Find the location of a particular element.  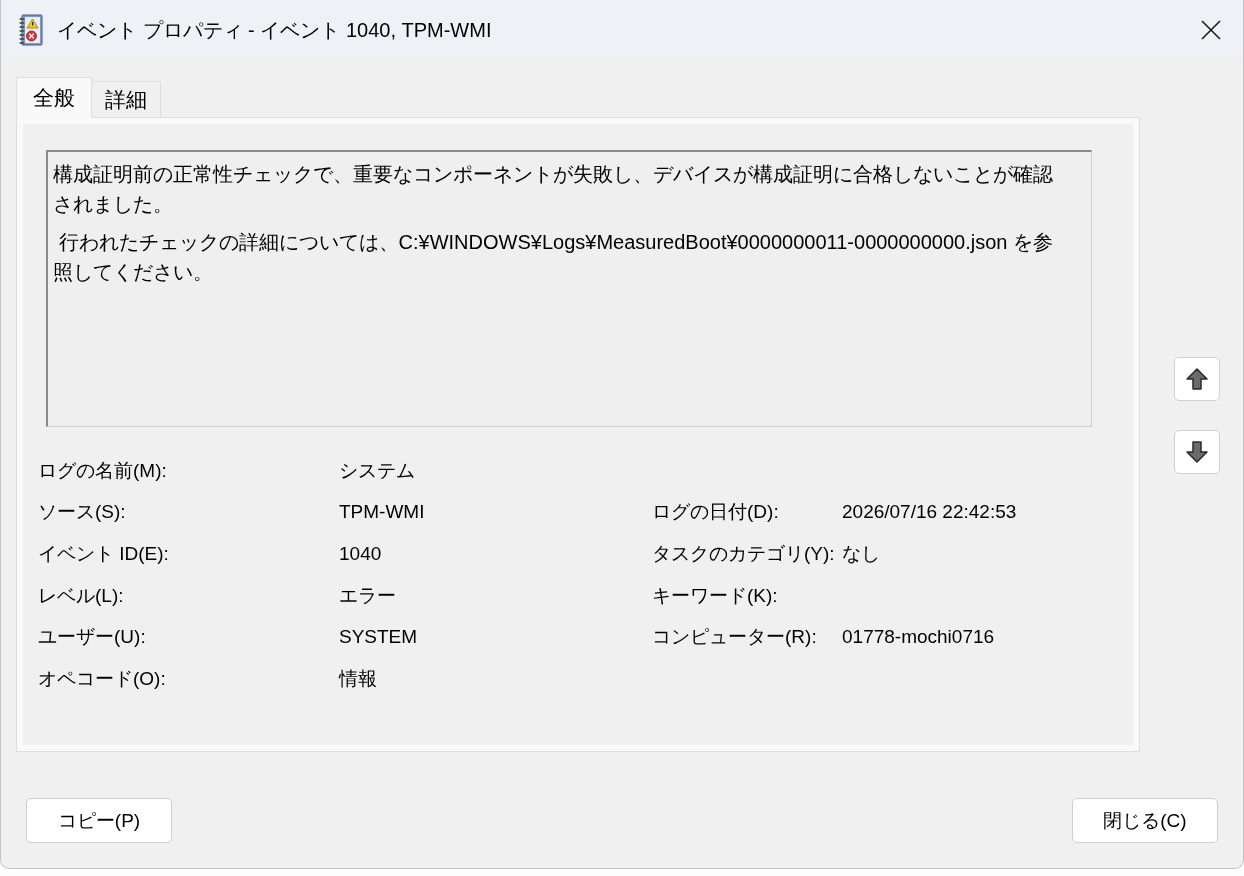

field-value: TPM-WMI is located at coordinates (382, 512).